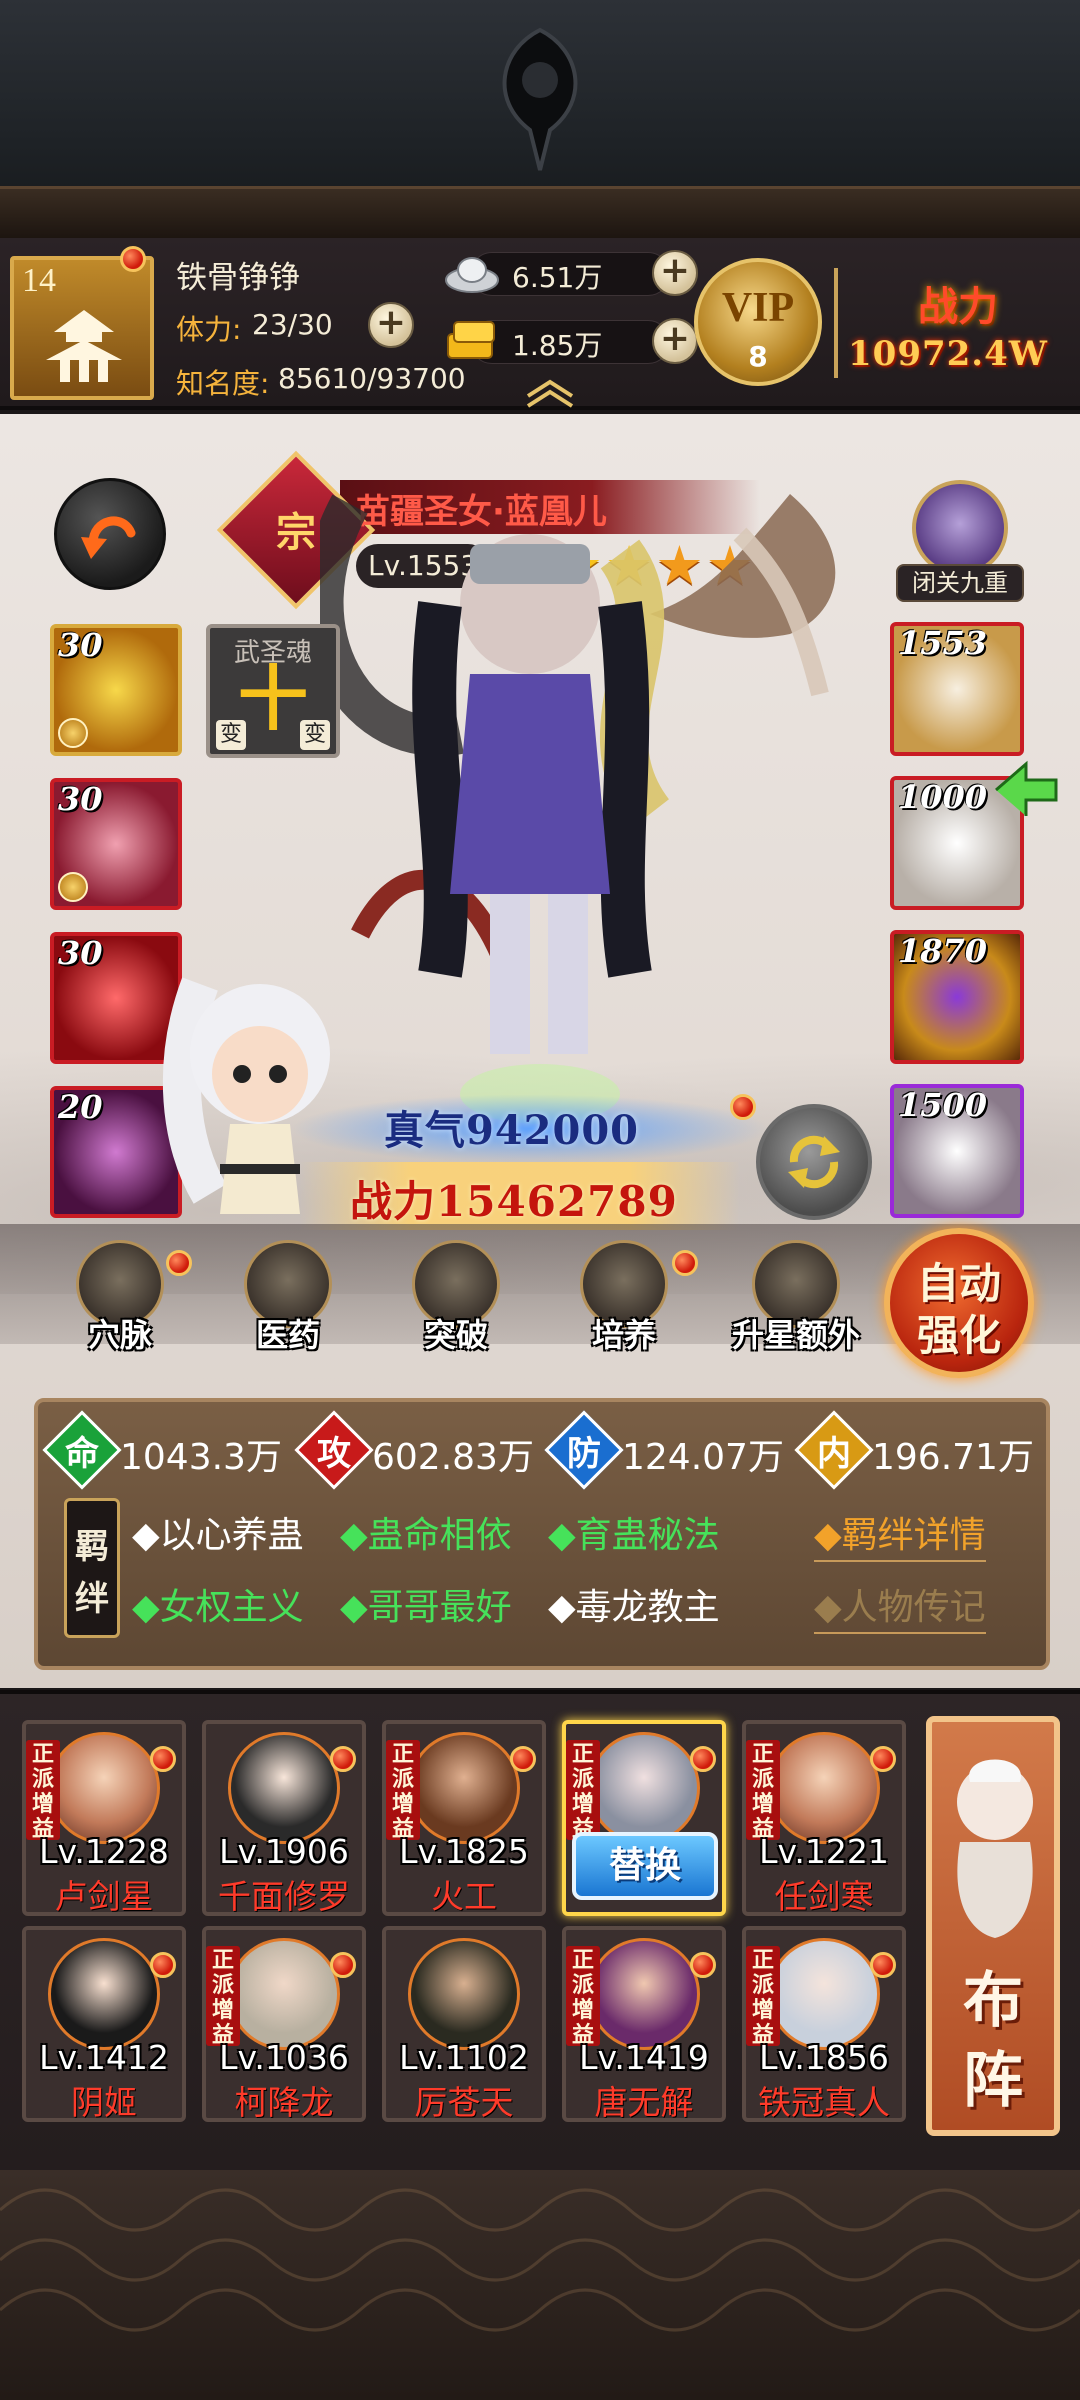 Image resolution: width=1080 pixels, height=2400 pixels. What do you see at coordinates (284, 2057) in the screenshot?
I see `card-level: Lv.1036` at bounding box center [284, 2057].